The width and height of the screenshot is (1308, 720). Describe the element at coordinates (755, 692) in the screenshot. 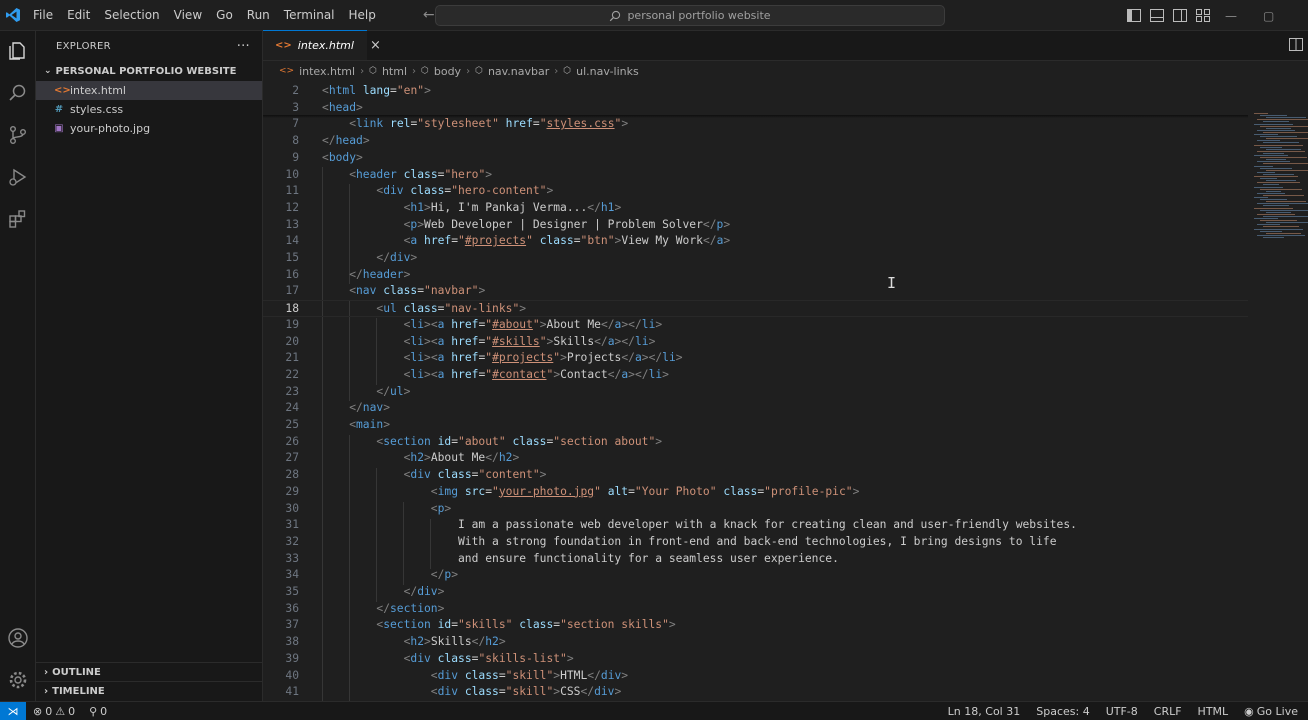

I see `code-line: 41 <div class="skill">CSS</div>` at that location.